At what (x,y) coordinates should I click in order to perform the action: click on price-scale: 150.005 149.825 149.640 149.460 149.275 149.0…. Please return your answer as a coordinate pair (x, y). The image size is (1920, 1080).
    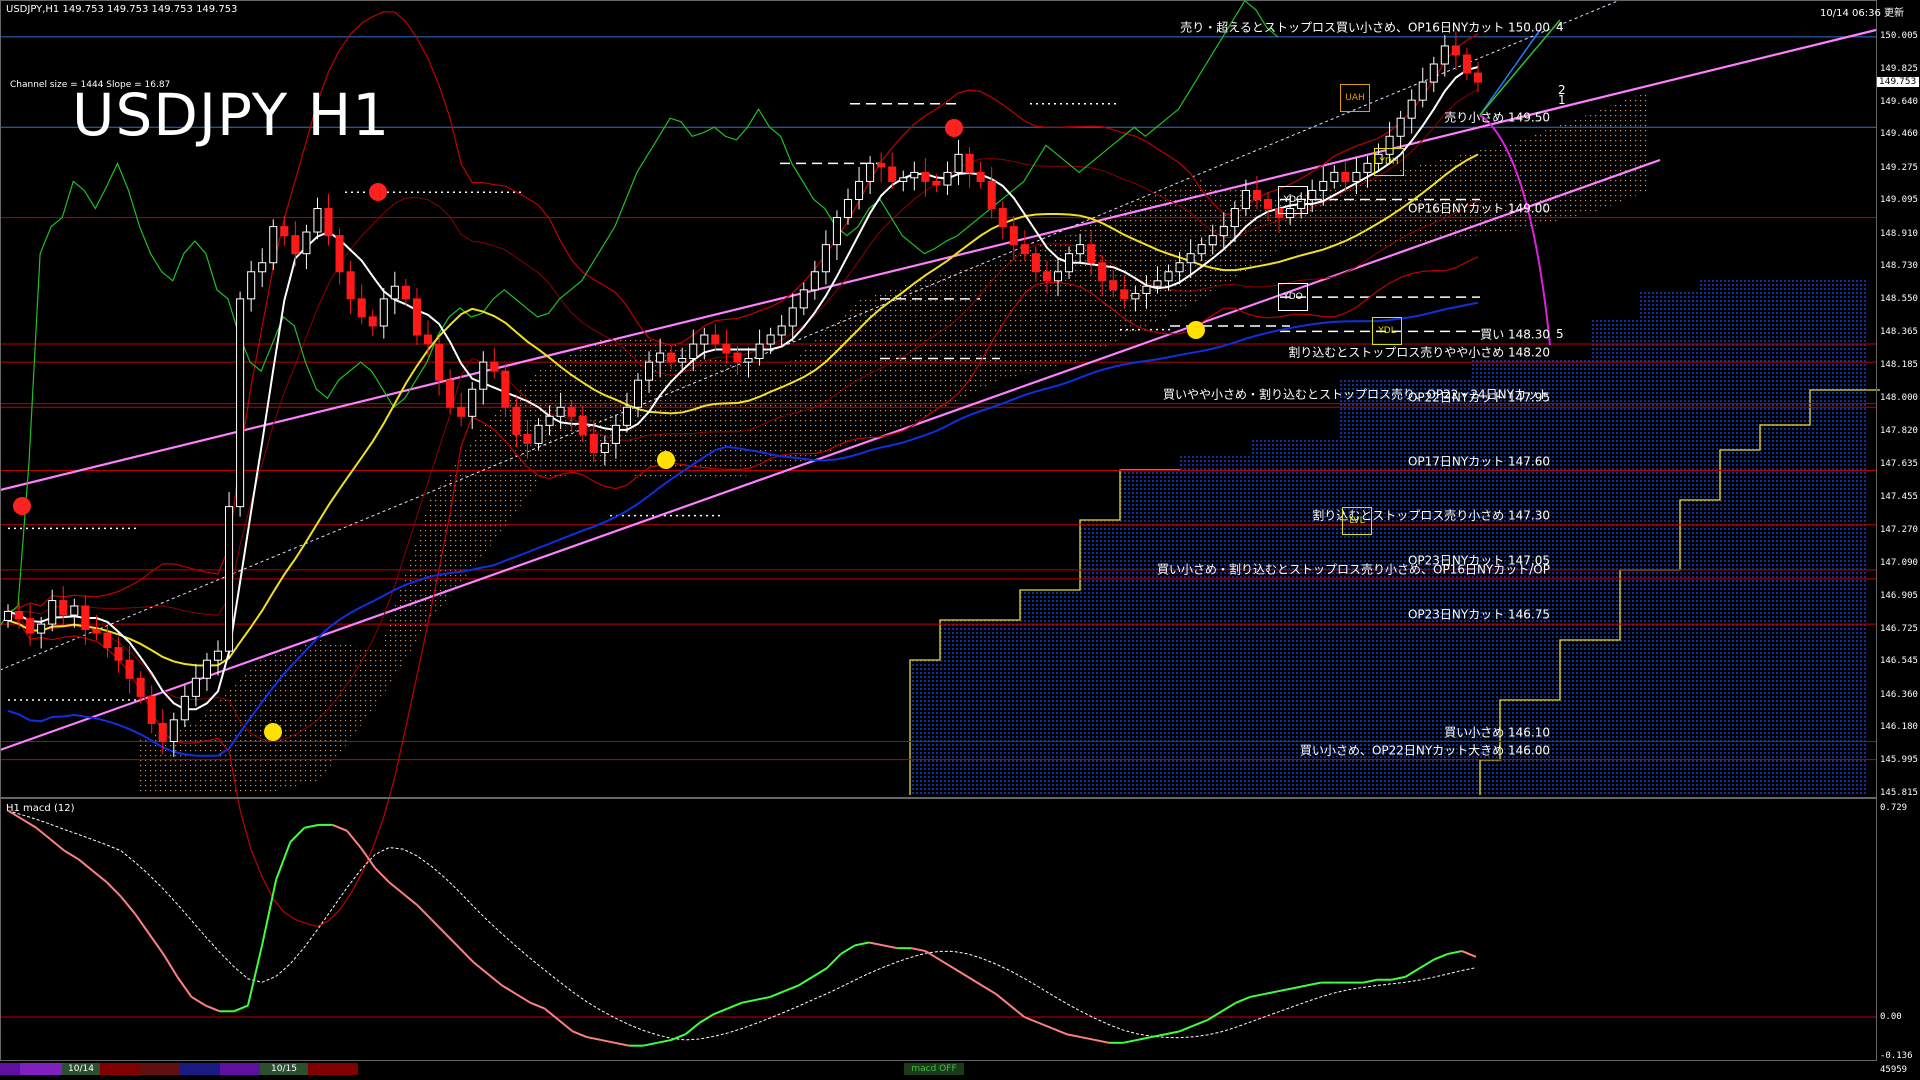
    Looking at the image, I should click on (1898, 540).